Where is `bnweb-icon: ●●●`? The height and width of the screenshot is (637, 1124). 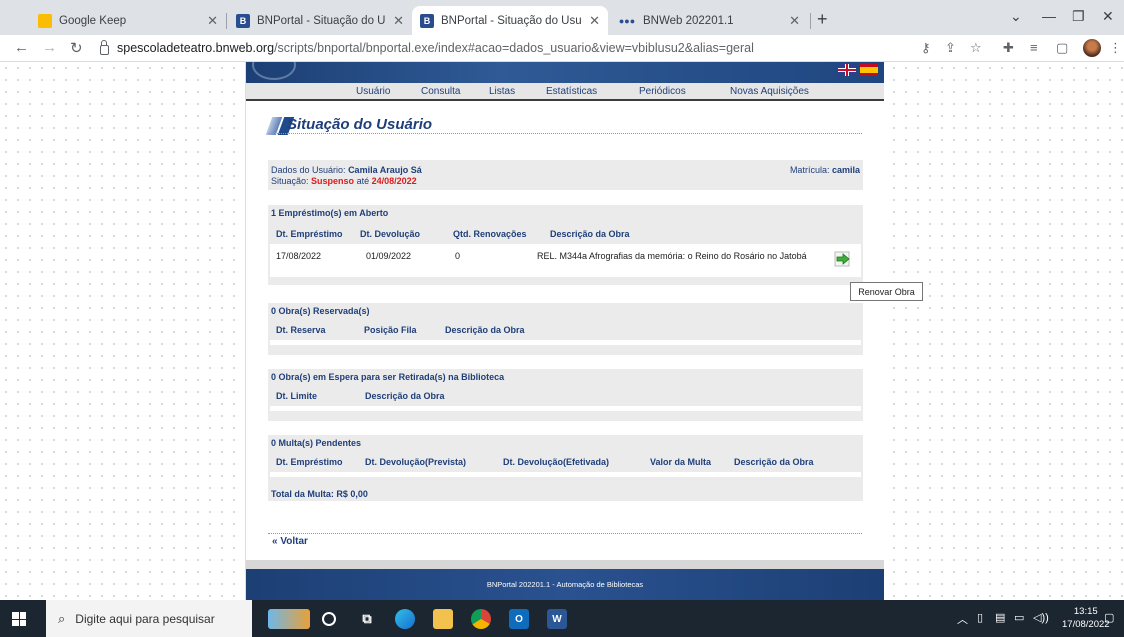 bnweb-icon: ●●● is located at coordinates (627, 20).